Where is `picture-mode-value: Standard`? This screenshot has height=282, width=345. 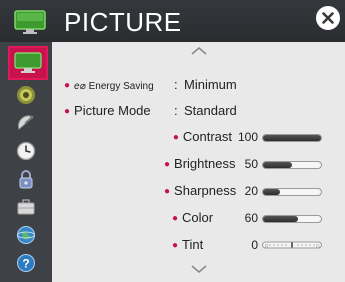 picture-mode-value: Standard is located at coordinates (210, 111).